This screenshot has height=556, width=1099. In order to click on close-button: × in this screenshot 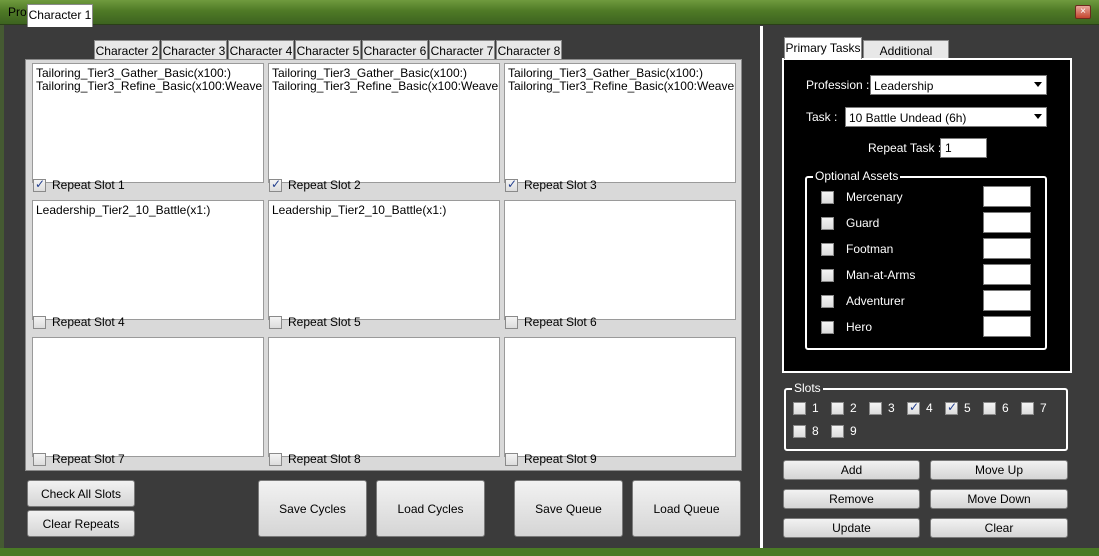, I will do `click(1083, 12)`.